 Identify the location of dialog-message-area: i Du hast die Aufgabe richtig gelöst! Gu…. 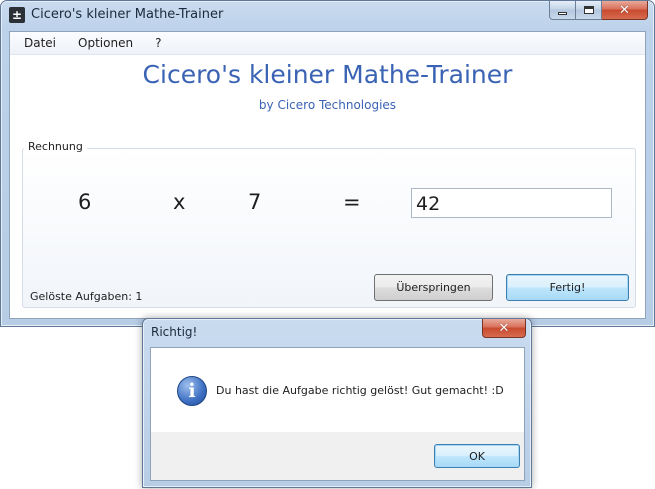
(337, 390).